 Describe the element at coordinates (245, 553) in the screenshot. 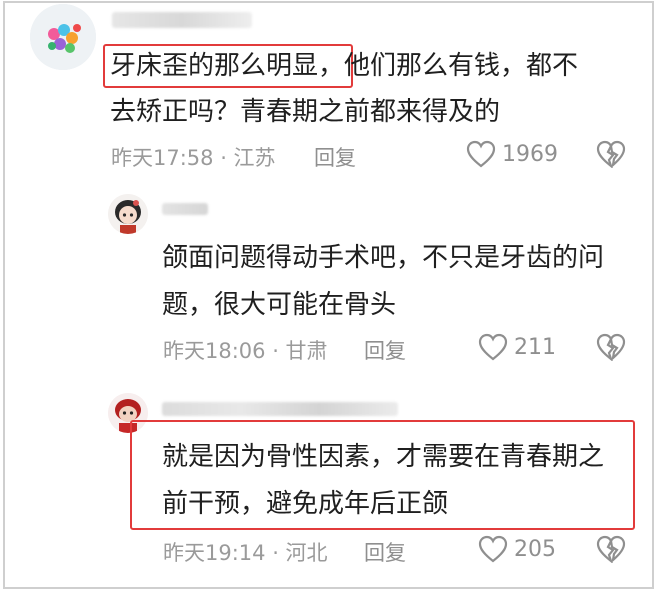

I see `timestamp-location: 昨天19:14 · 河北` at that location.